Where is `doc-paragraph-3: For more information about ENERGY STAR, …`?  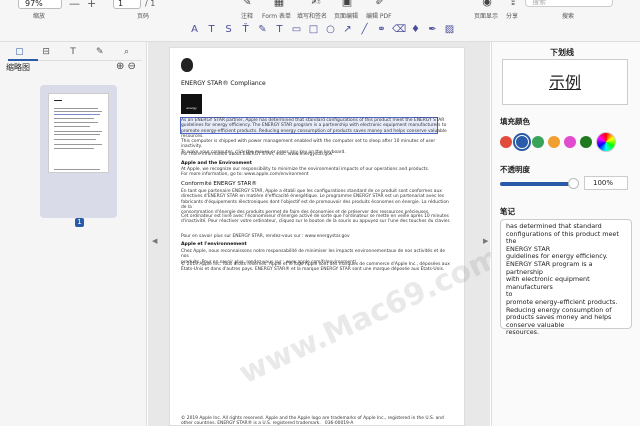
doc-paragraph-3: For more information about ENERGY STAR, … is located at coordinates (257, 154).